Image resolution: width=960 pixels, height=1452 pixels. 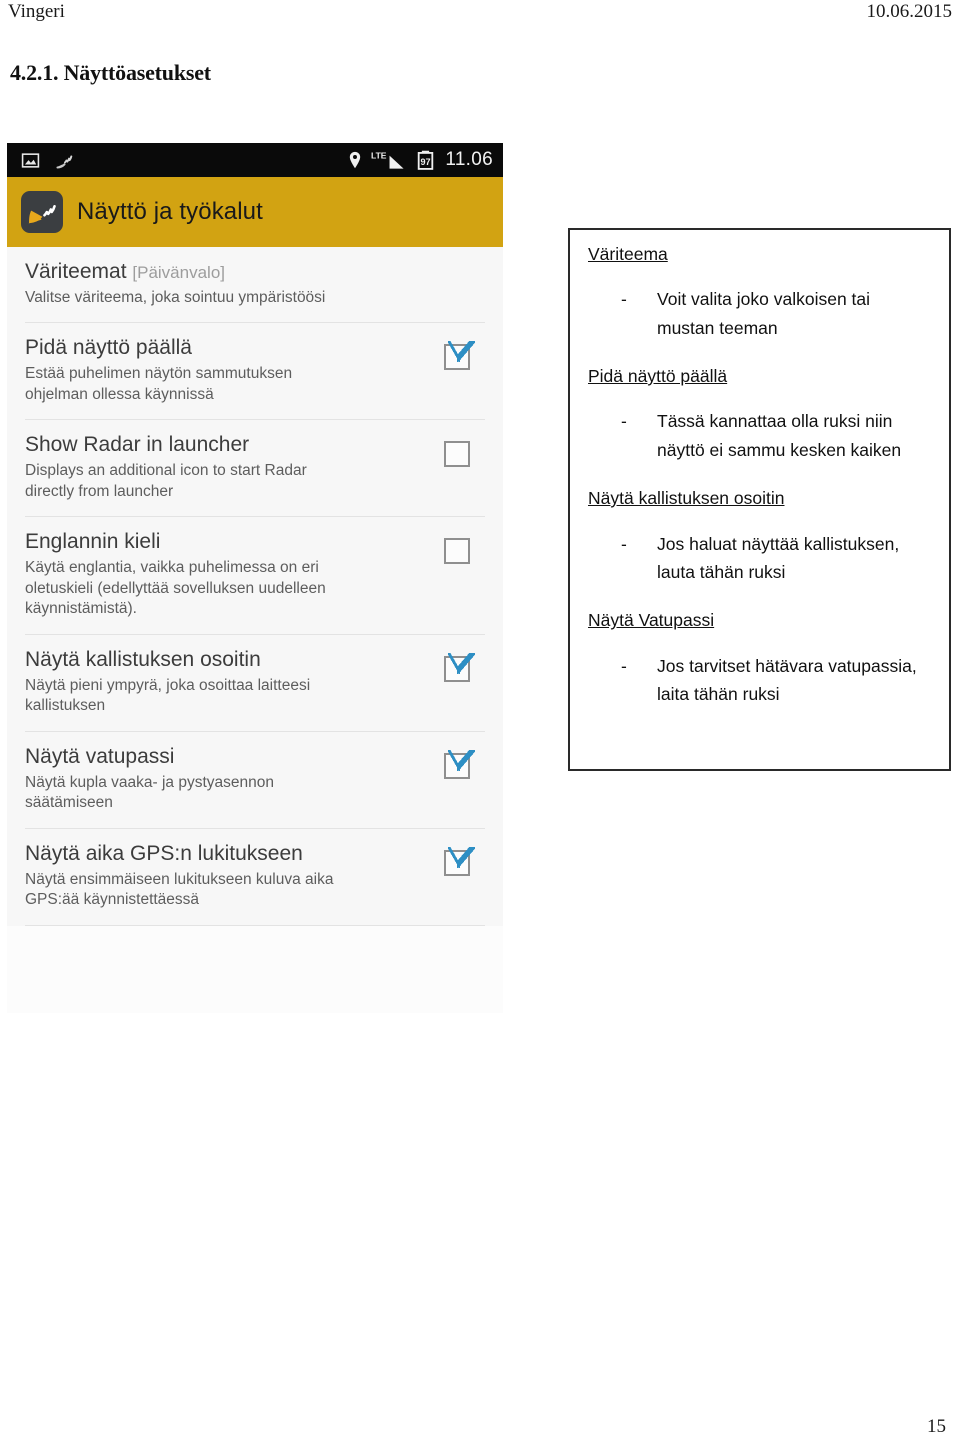 I want to click on checkbox-show-spirit-level, so click(x=459, y=764).